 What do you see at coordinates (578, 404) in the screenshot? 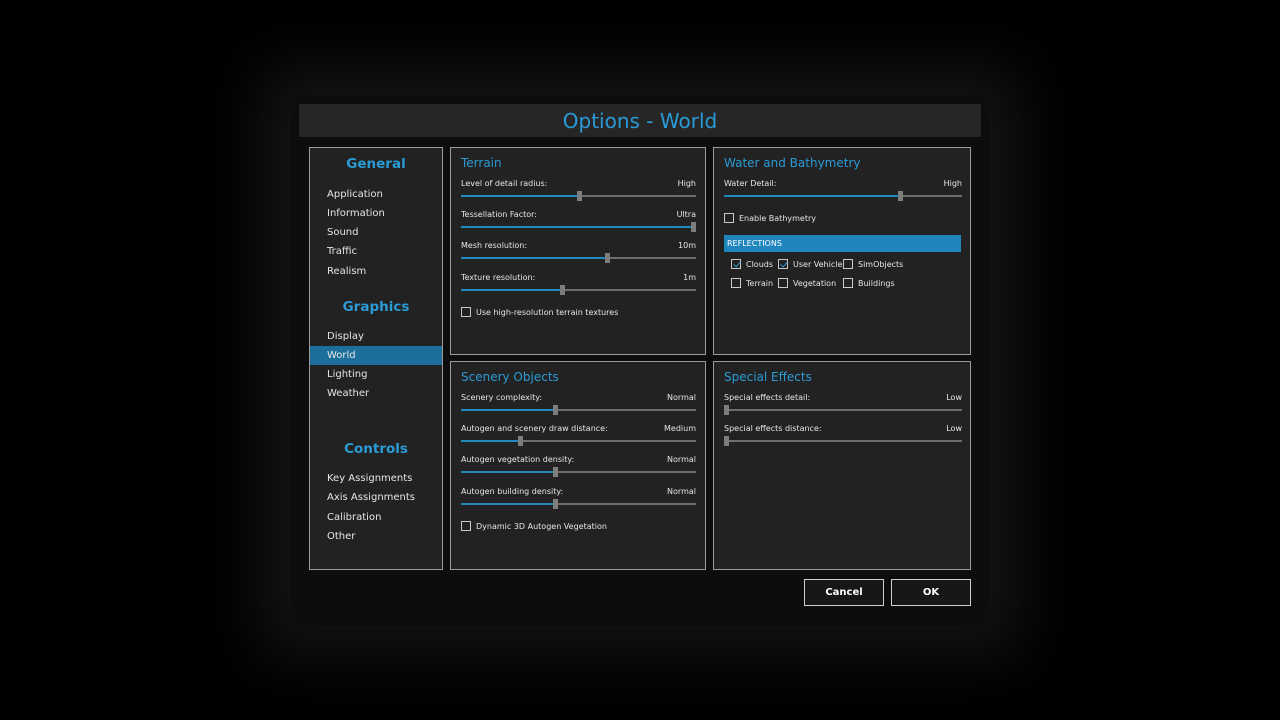
I see `scenery-complexity-setting: Scenery complexity: Normal` at bounding box center [578, 404].